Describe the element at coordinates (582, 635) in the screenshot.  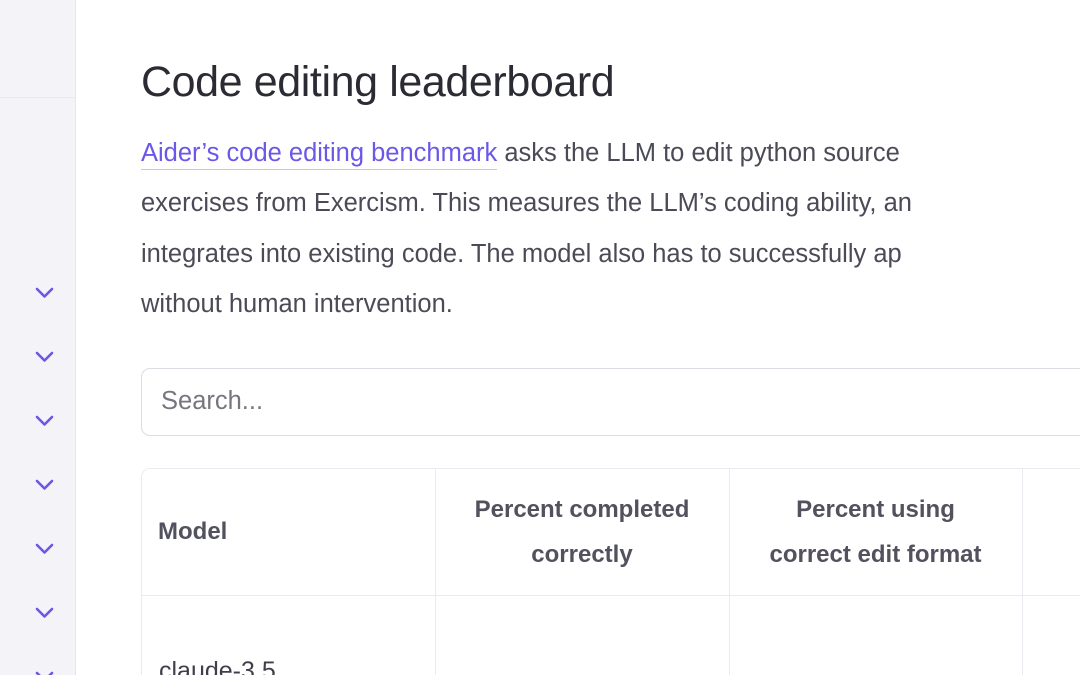
I see `cell-percent-completed` at that location.